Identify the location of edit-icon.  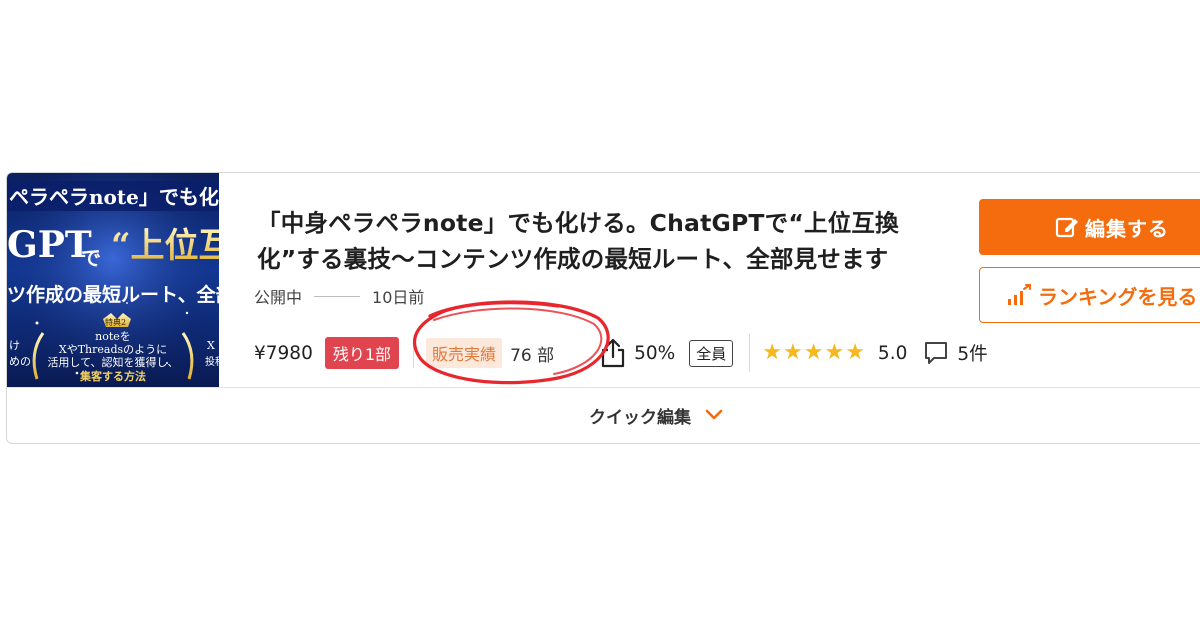
(1067, 227).